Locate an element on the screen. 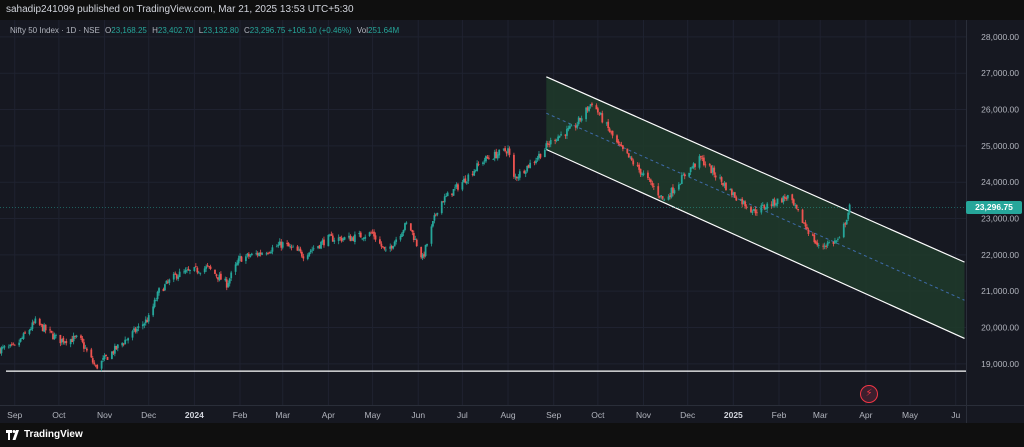 Image resolution: width=1024 pixels, height=447 pixels. time-tick-label: Dec is located at coordinates (149, 415).